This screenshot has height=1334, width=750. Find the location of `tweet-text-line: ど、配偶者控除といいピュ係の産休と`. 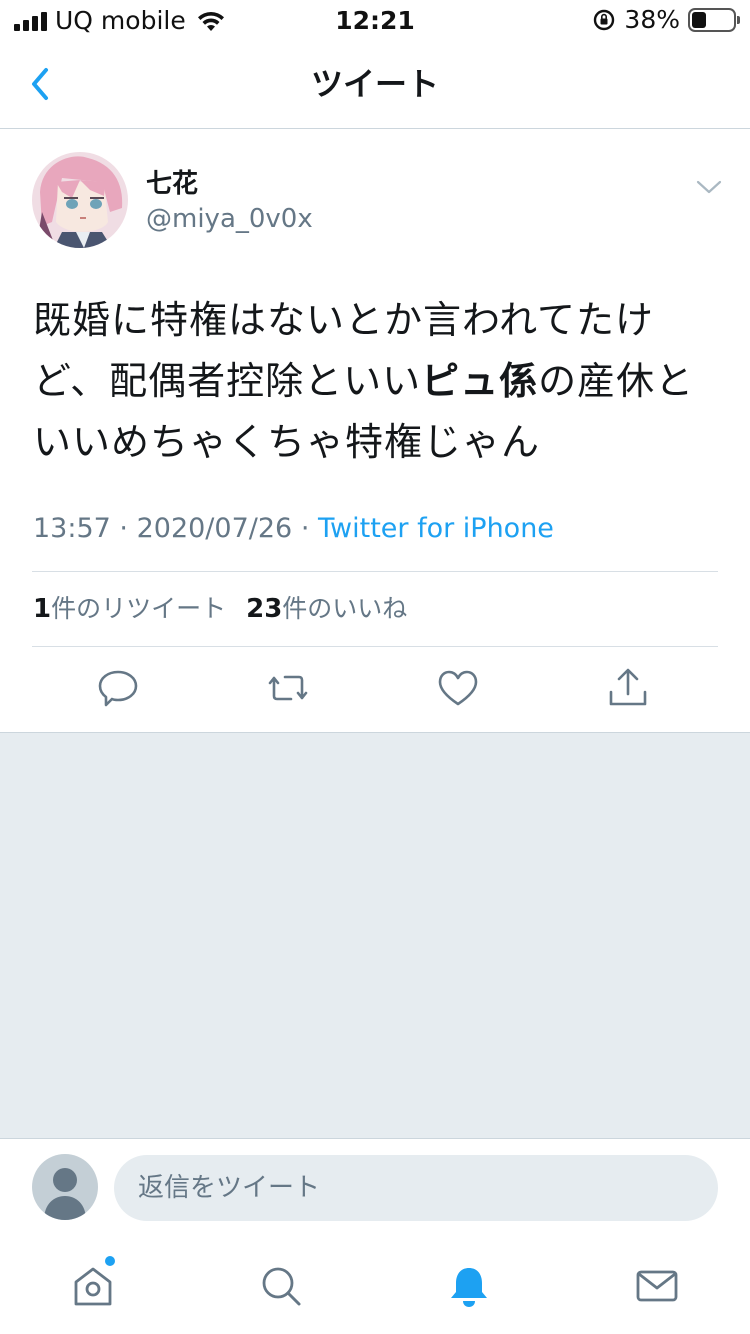

tweet-text-line: ど、配偶者控除といいピュ係の産休と is located at coordinates (378, 381).